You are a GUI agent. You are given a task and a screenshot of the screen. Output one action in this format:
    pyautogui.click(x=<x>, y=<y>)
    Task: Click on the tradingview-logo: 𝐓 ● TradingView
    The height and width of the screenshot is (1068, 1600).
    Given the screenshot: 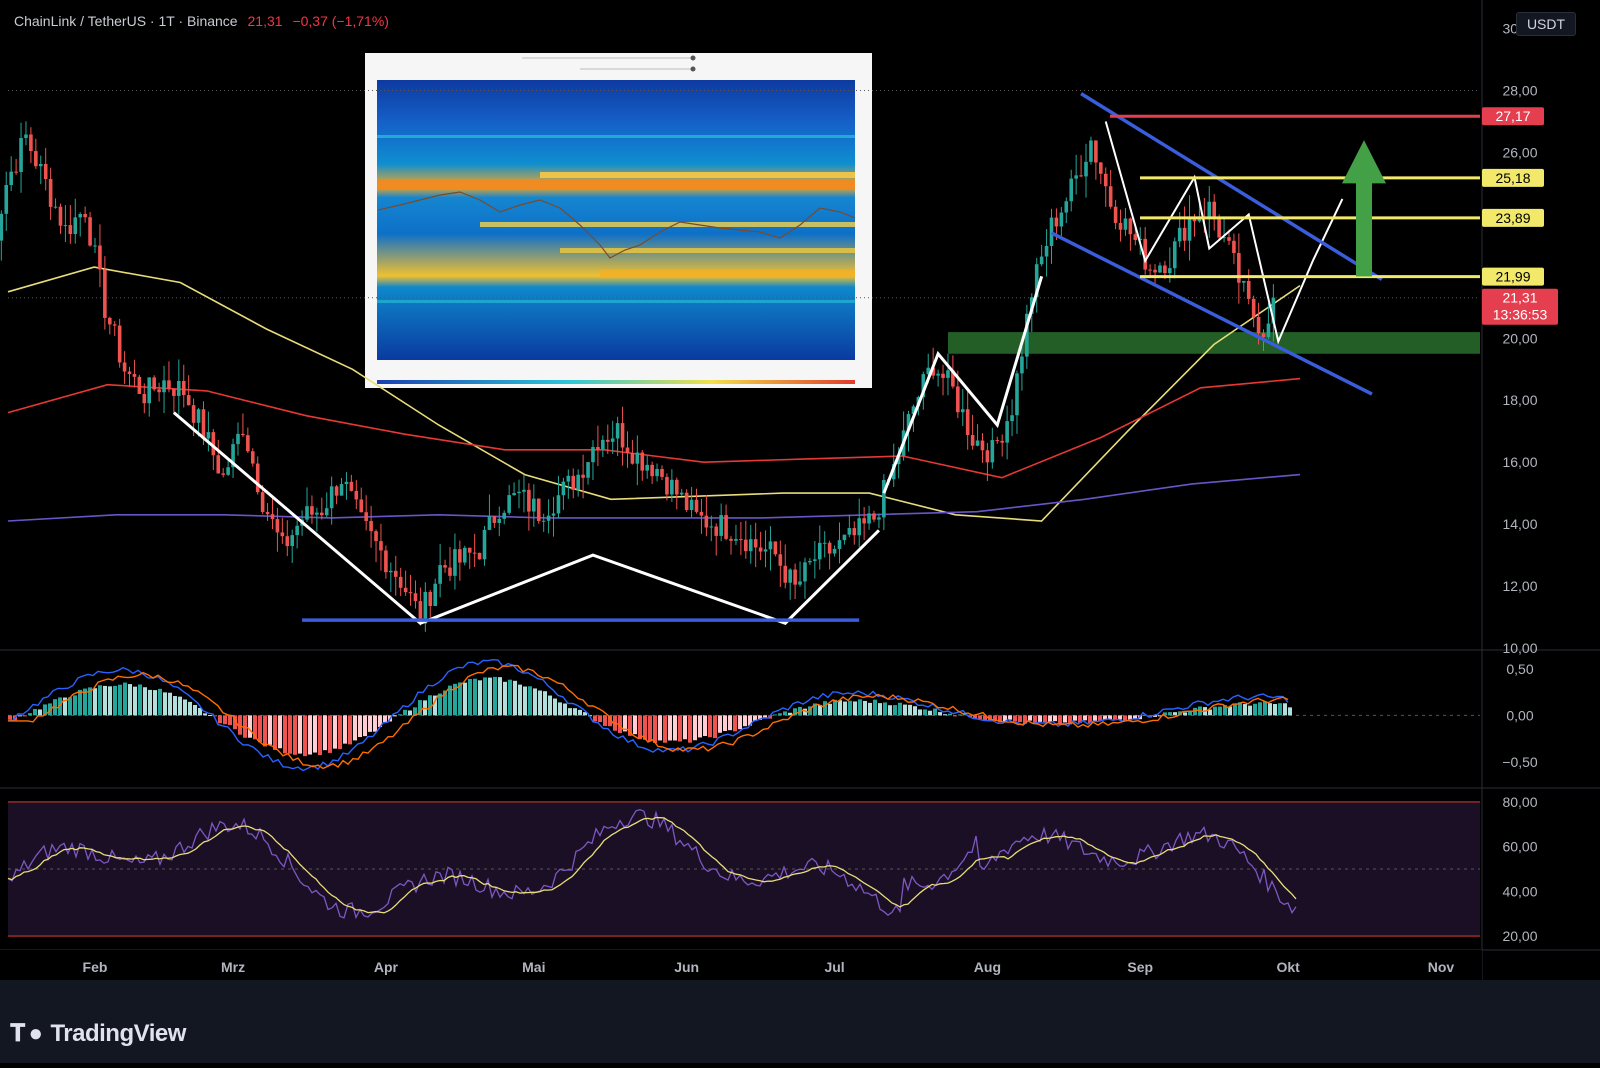 What is the action you would take?
    pyautogui.click(x=98, y=1034)
    